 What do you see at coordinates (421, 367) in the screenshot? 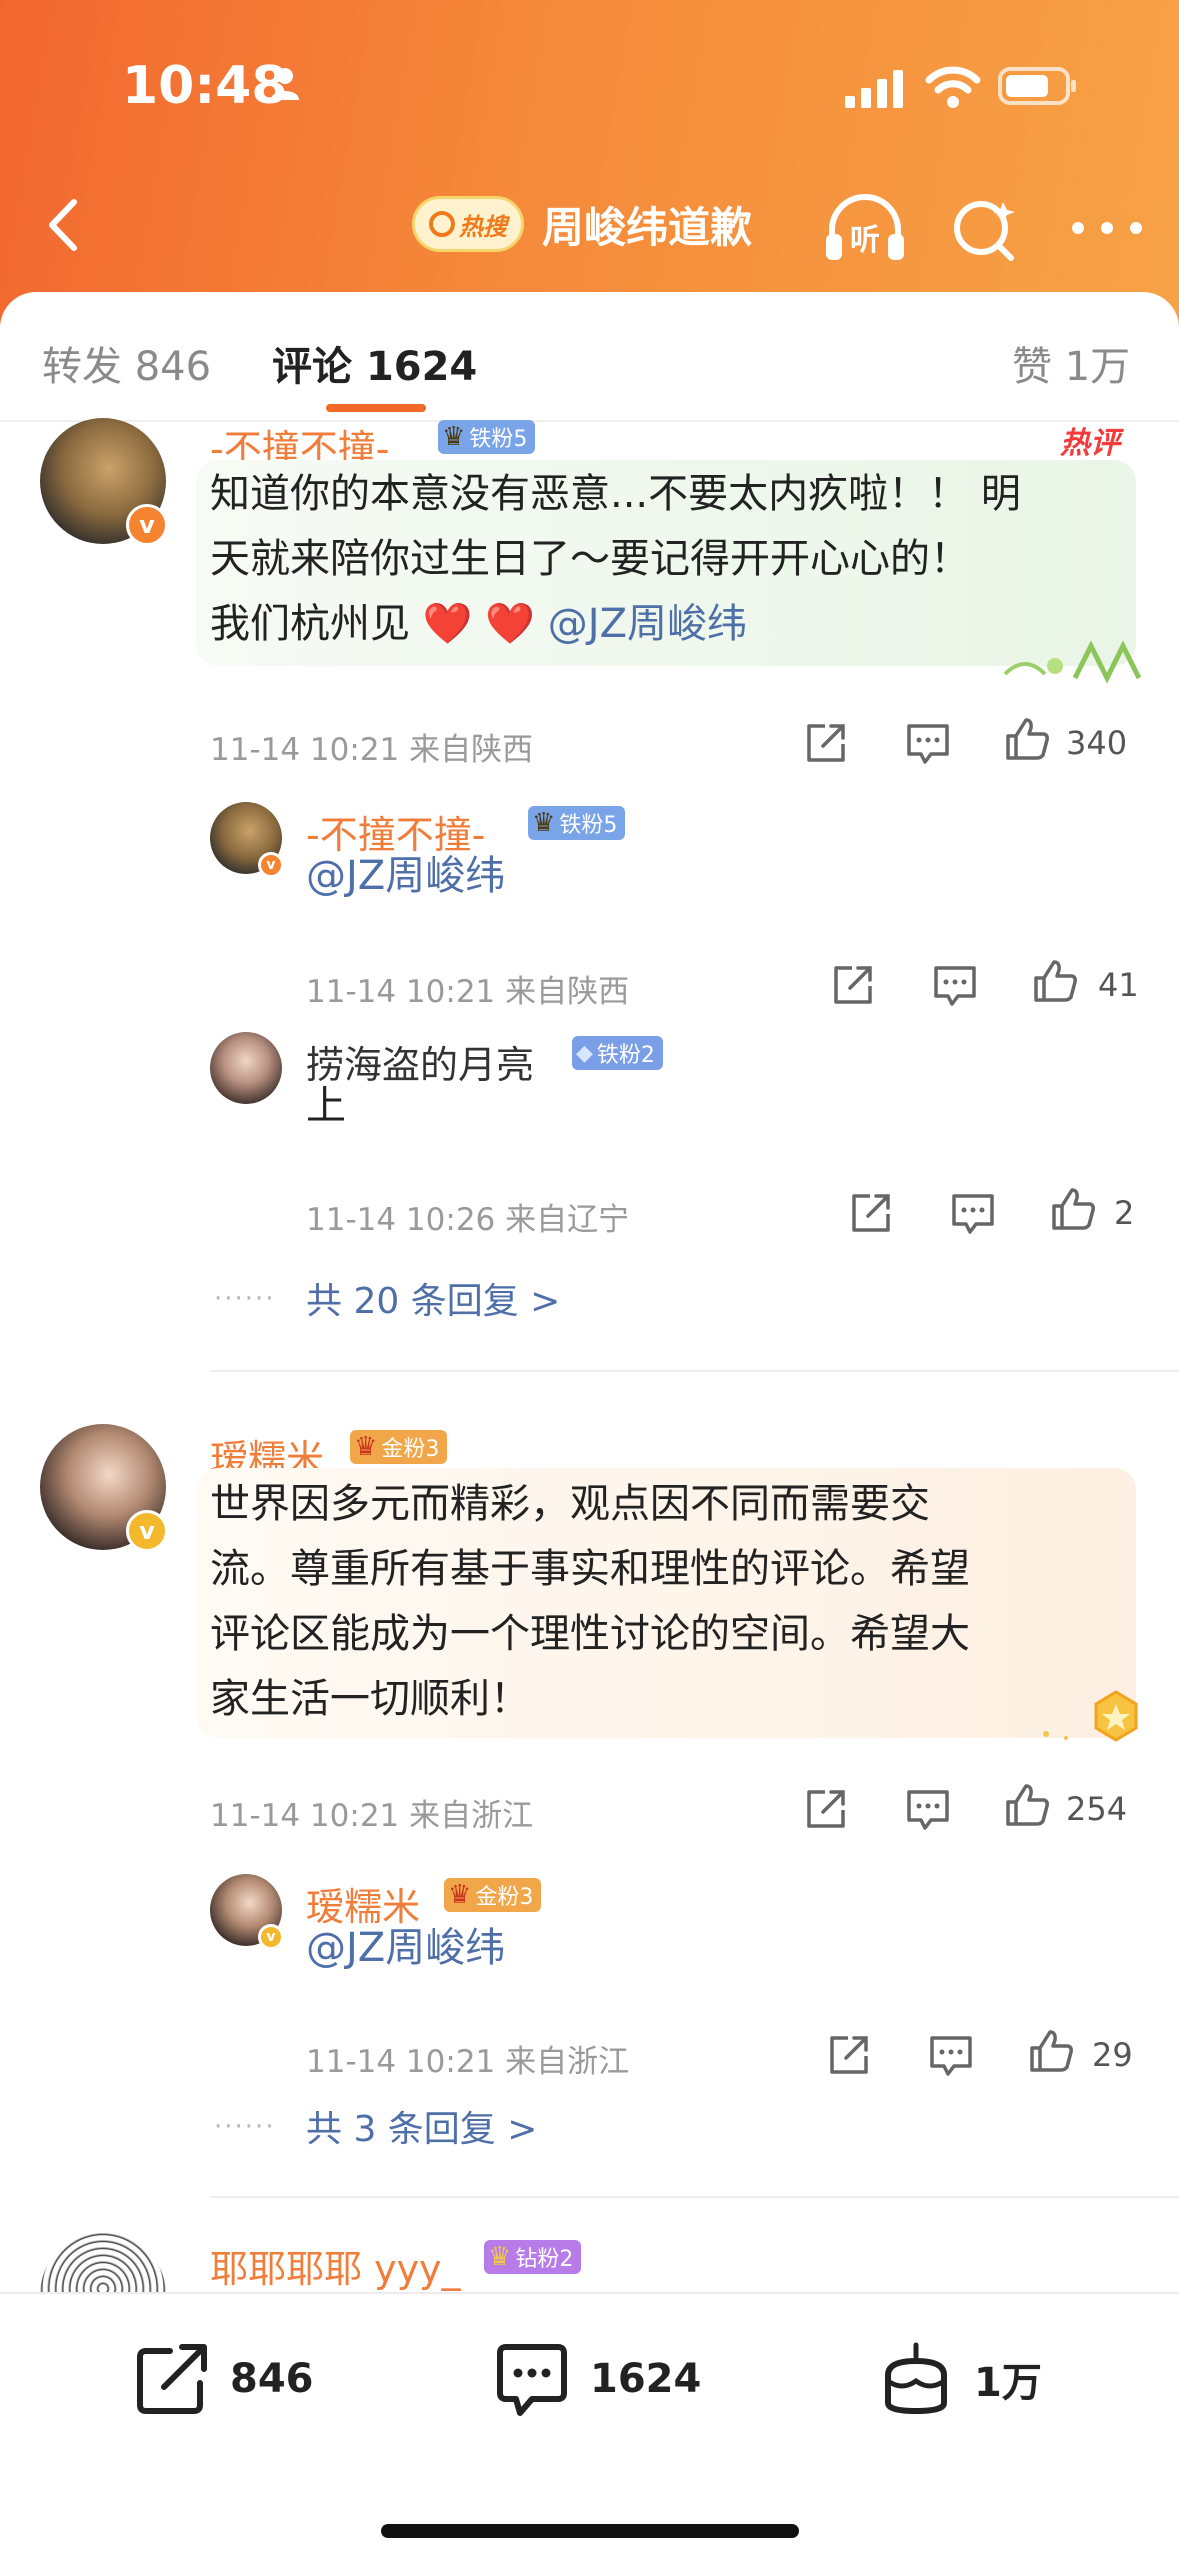
I see `tab-comments-count: 1624` at bounding box center [421, 367].